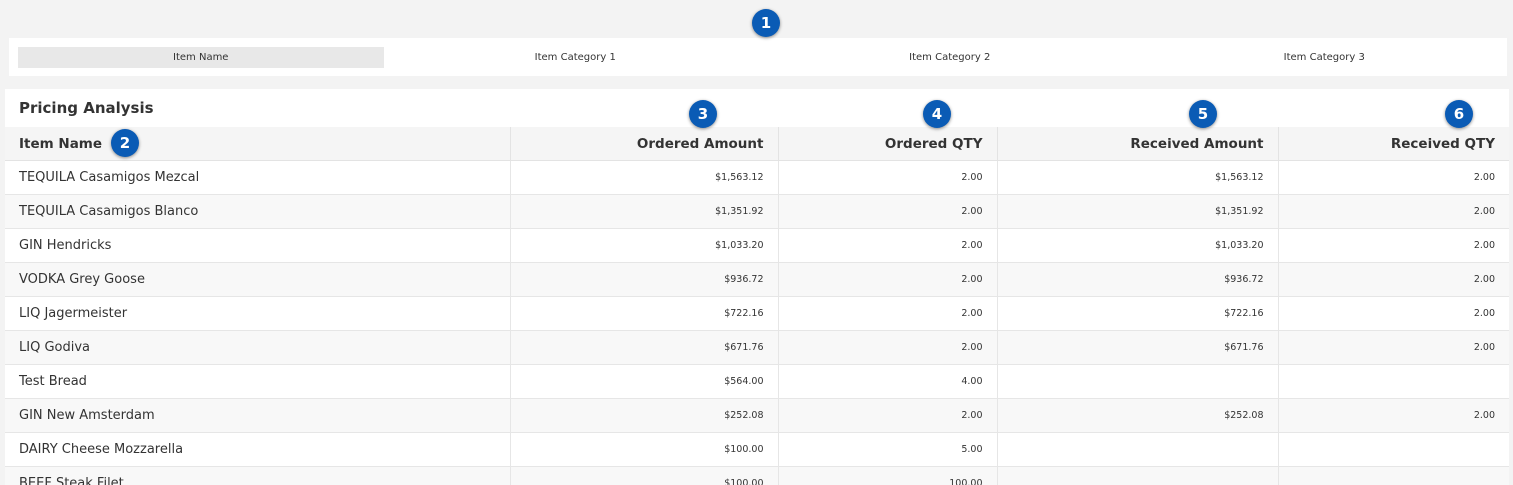  Describe the element at coordinates (1203, 114) in the screenshot. I see `callout-marker-5: 5` at that location.